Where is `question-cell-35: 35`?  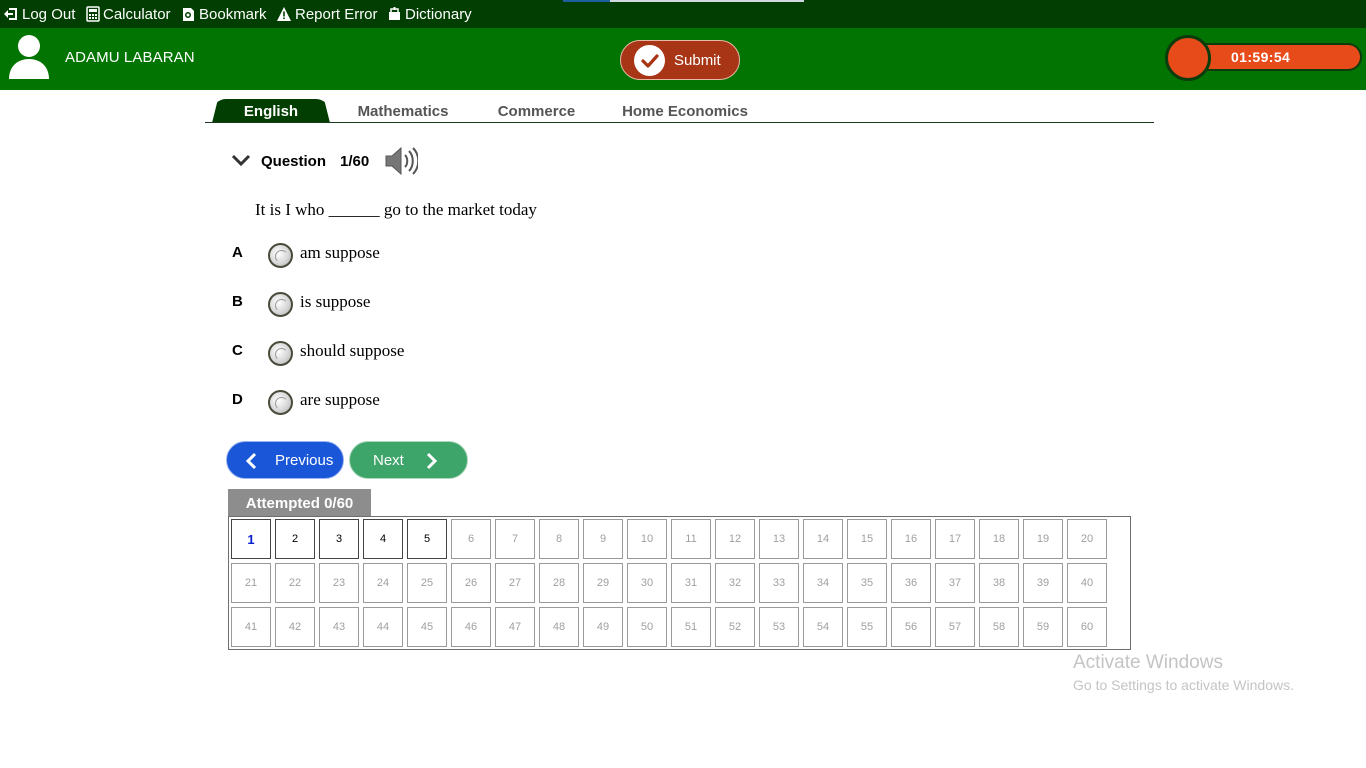 question-cell-35: 35 is located at coordinates (867, 583).